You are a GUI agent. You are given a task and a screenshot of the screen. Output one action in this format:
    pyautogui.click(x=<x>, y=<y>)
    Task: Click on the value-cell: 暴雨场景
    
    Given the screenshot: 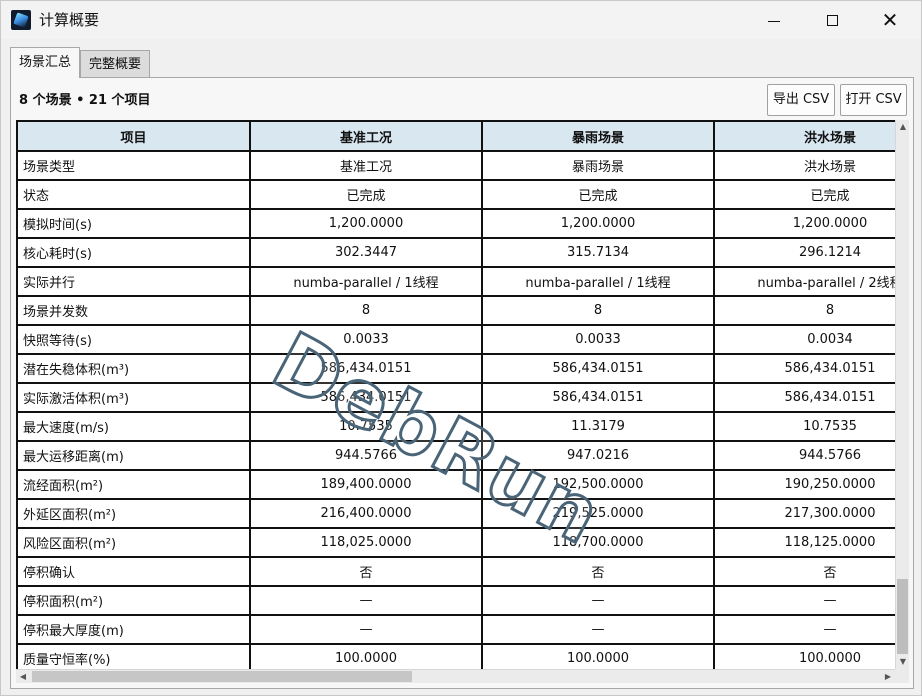 What is the action you would take?
    pyautogui.click(x=598, y=165)
    